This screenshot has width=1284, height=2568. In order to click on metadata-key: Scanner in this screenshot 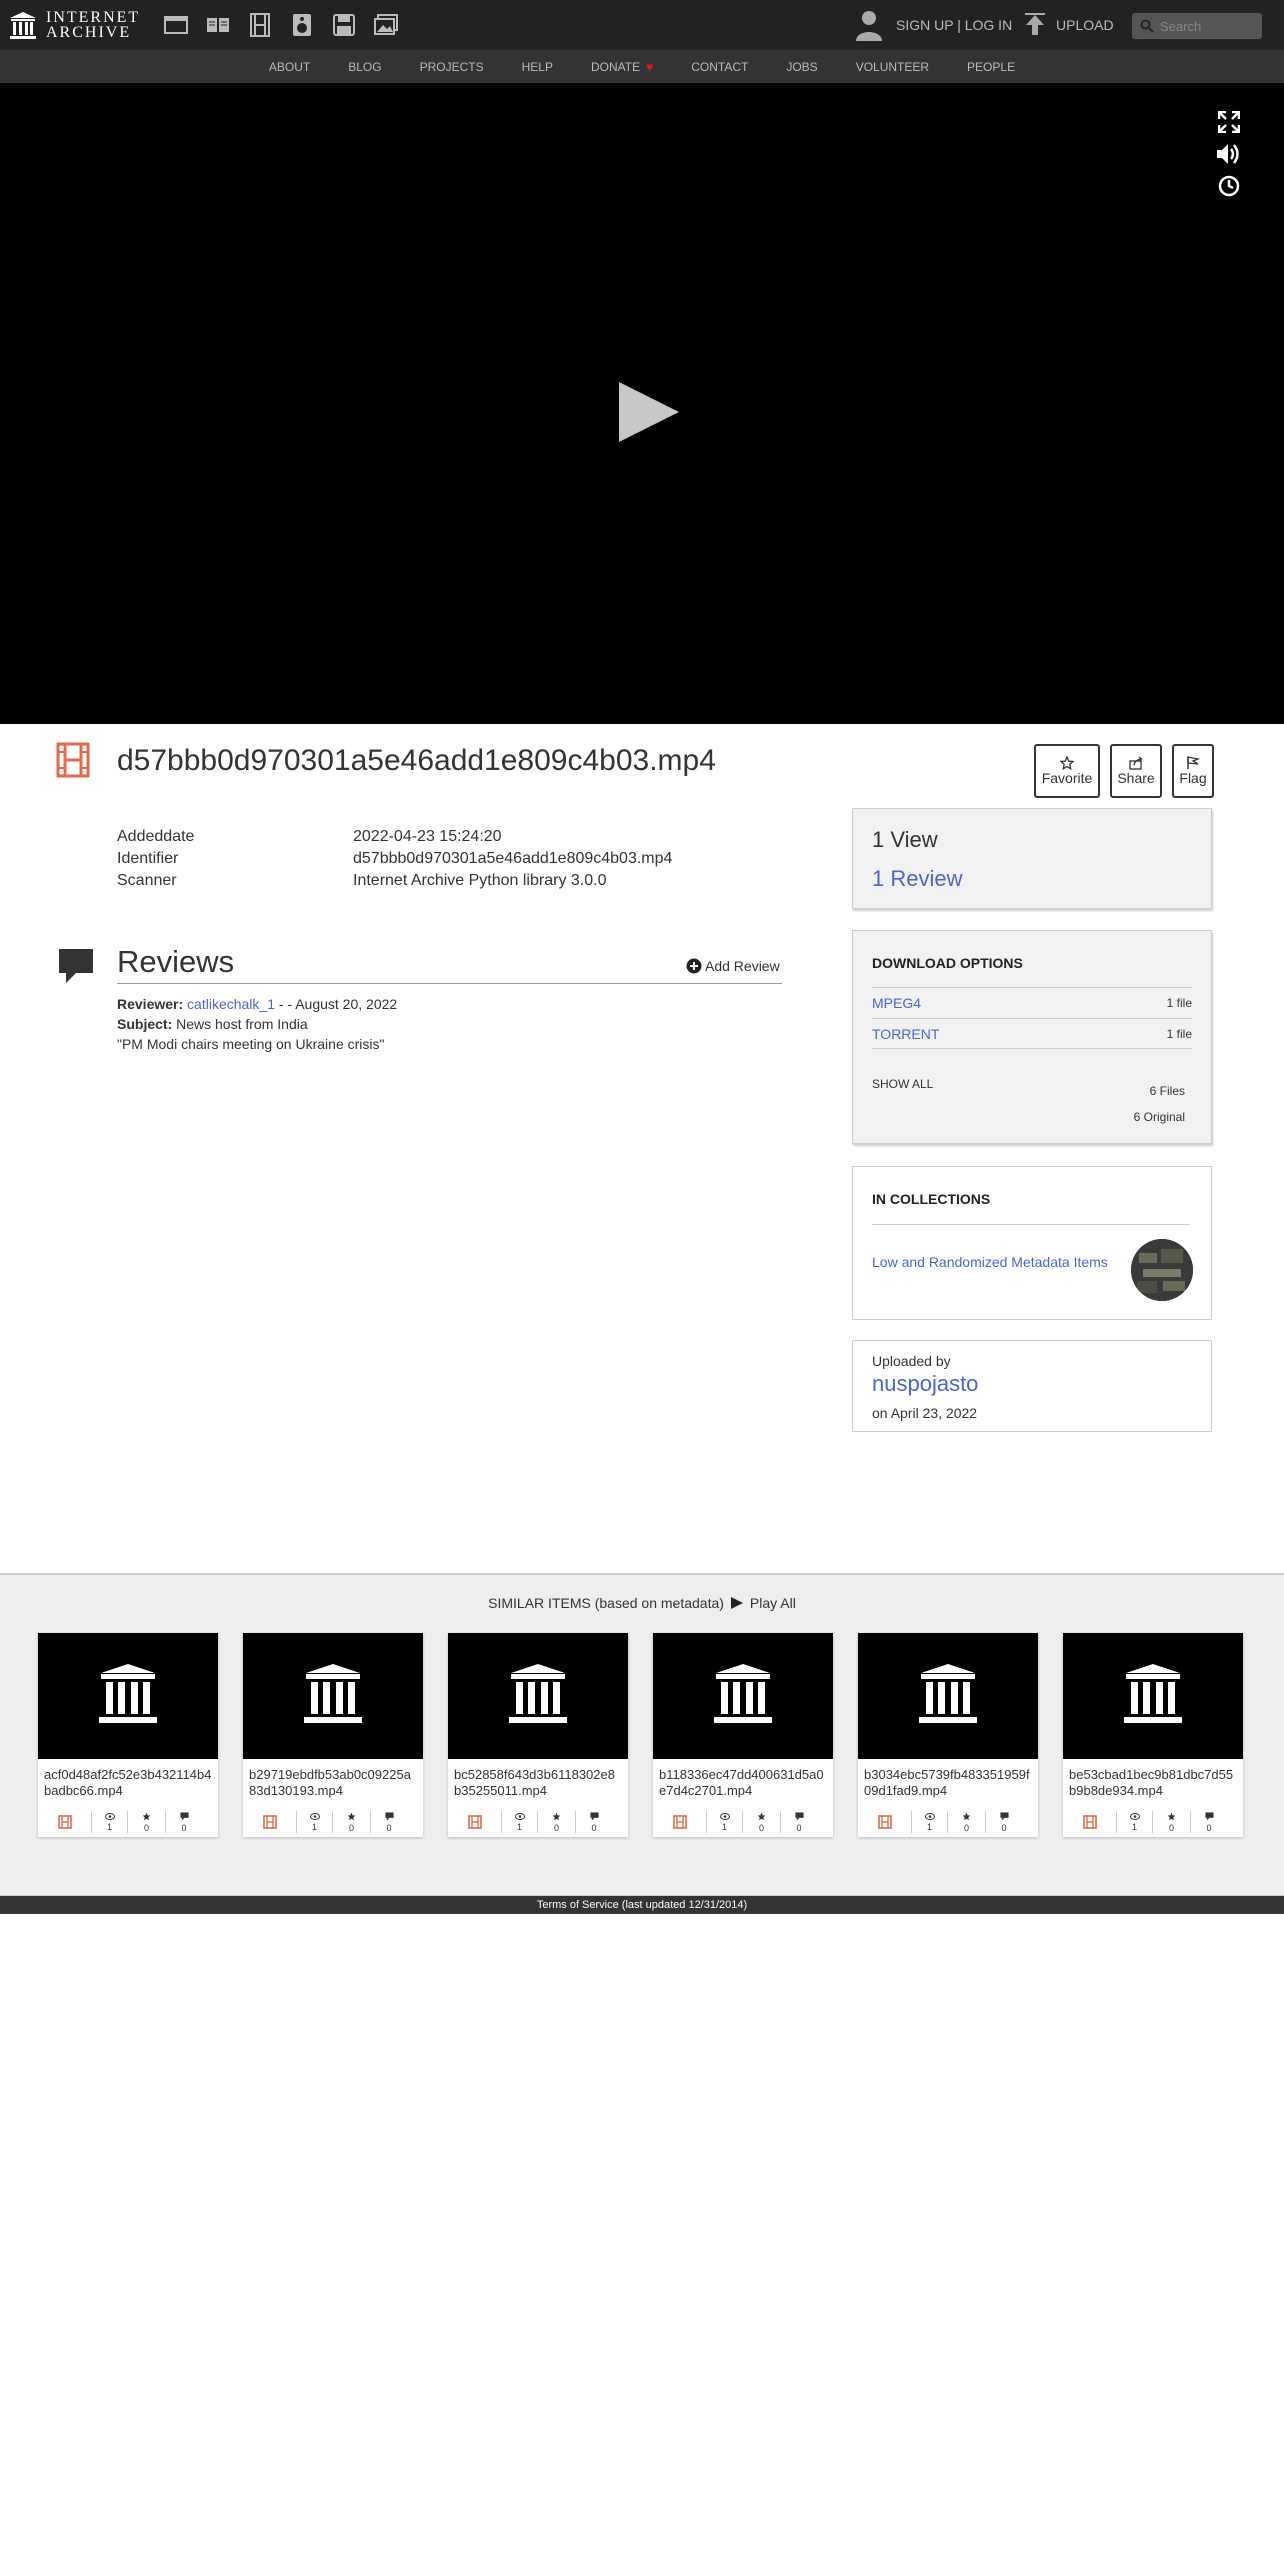, I will do `click(147, 880)`.